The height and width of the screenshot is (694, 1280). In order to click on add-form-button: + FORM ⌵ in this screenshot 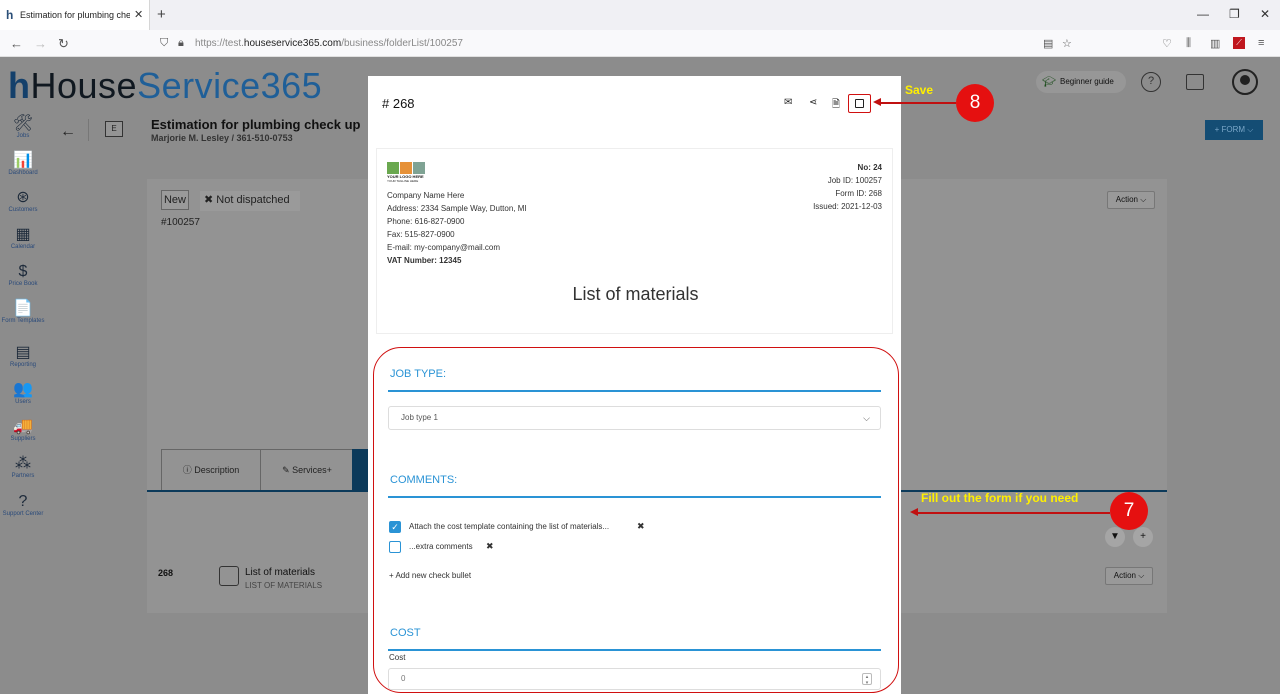, I will do `click(1234, 130)`.